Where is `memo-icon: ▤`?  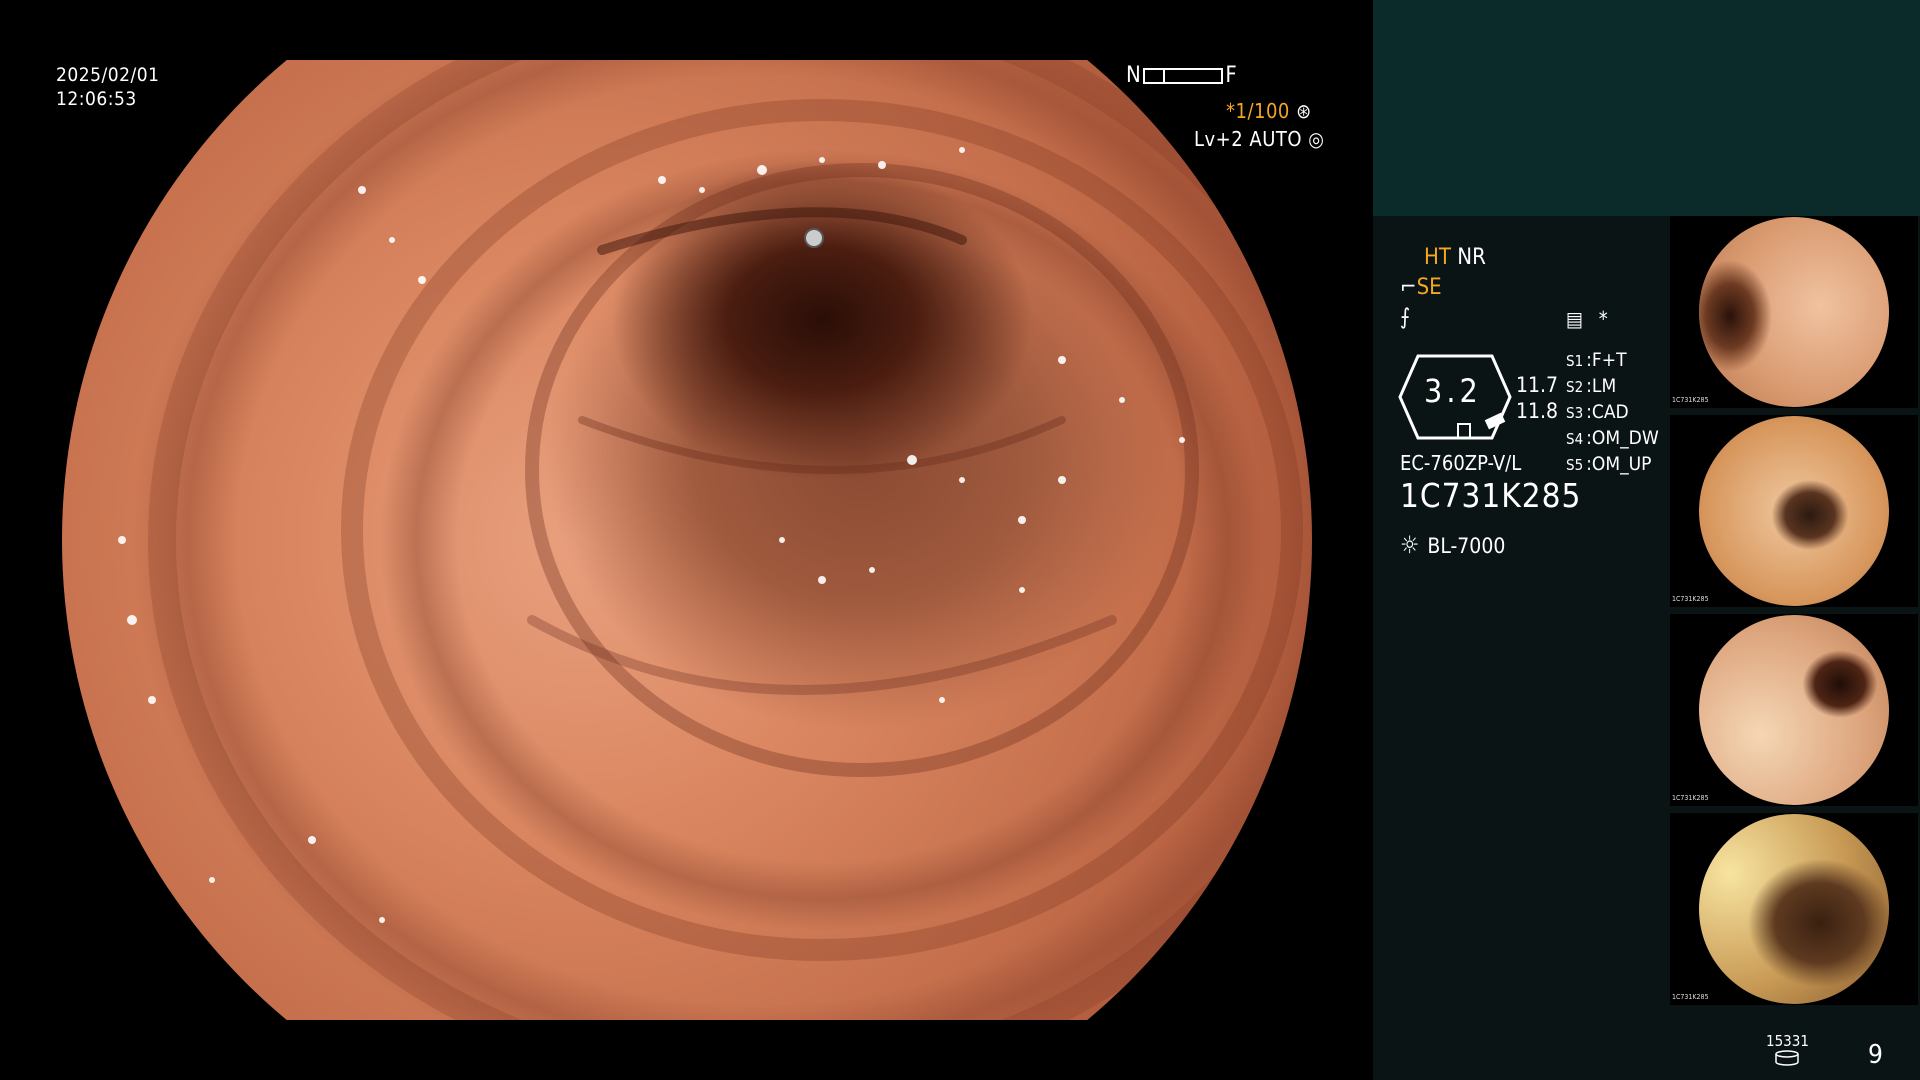
memo-icon: ▤ is located at coordinates (1575, 319).